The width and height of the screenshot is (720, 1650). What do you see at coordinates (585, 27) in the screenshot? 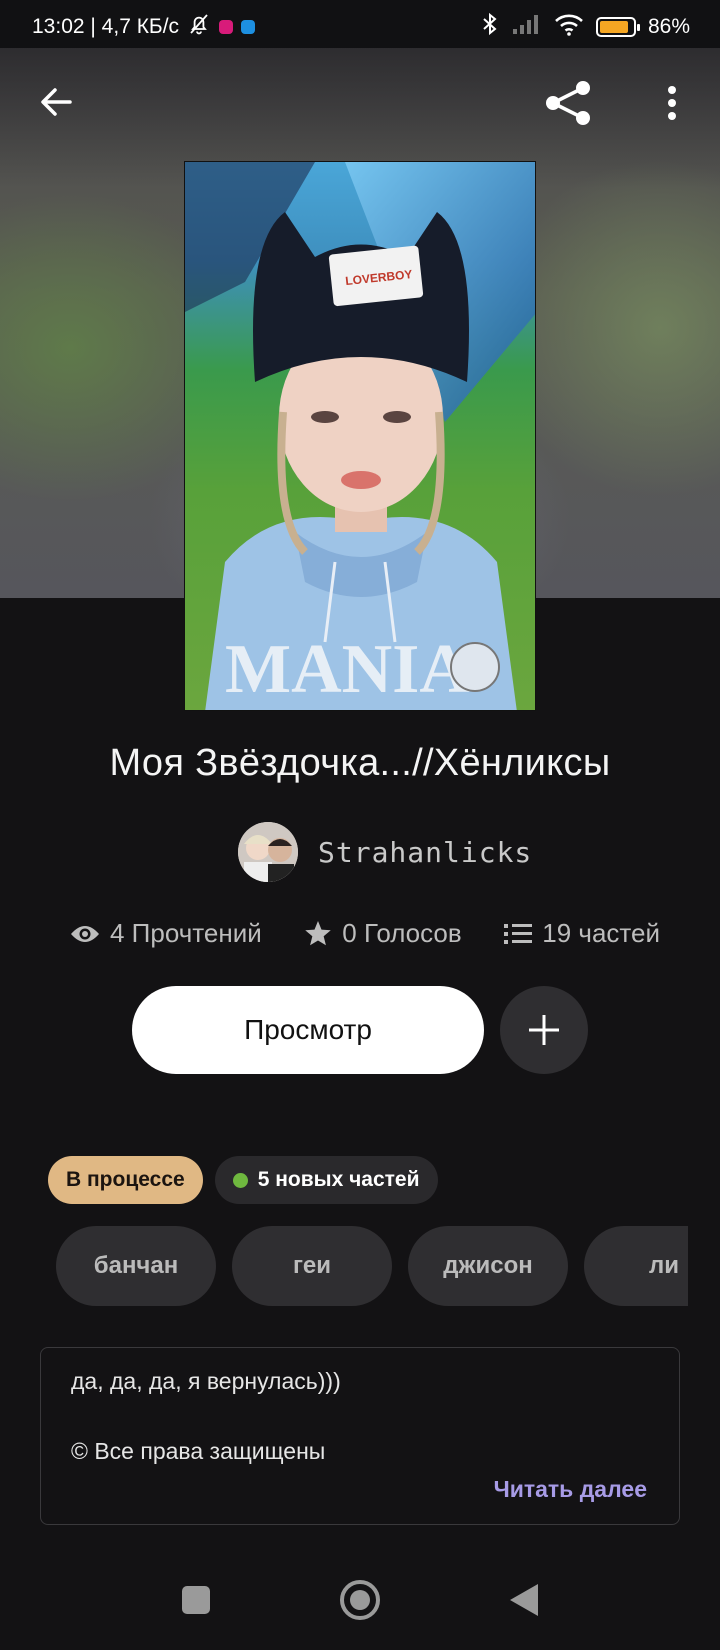
I see `status-right: 86%` at bounding box center [585, 27].